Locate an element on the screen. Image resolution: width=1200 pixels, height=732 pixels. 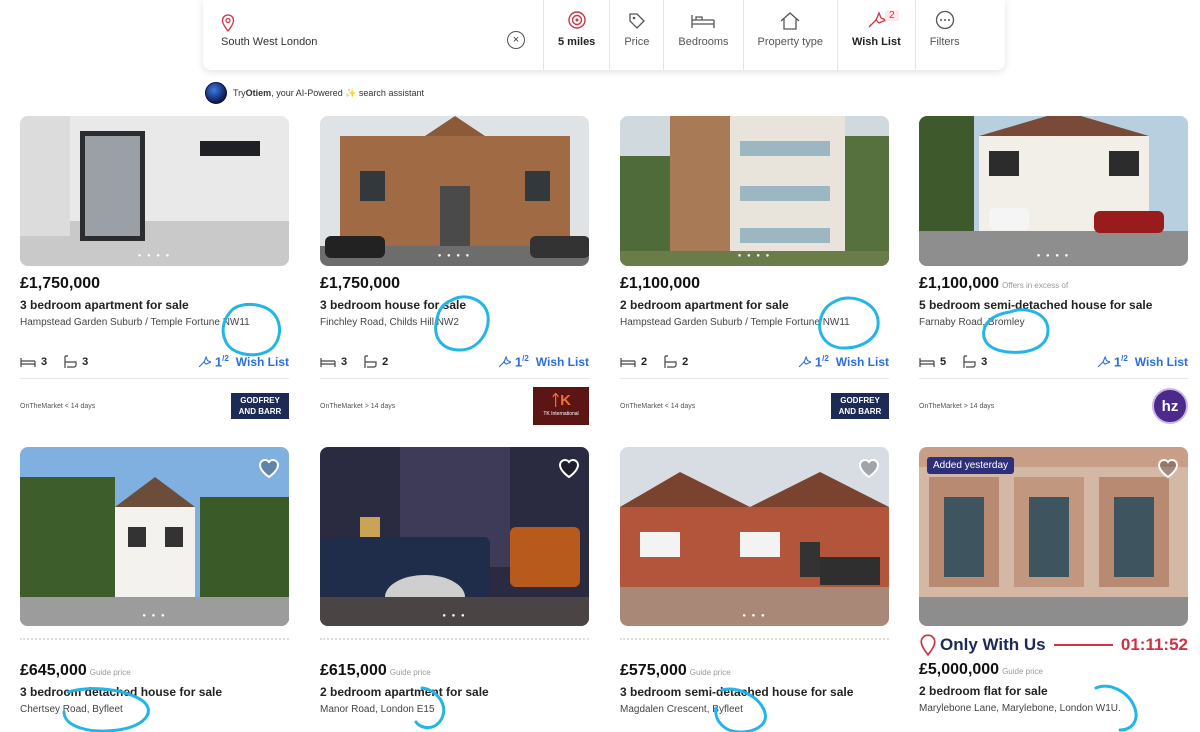
listing-footer: OnTheMarket < 14 days GODFREY AND BARR is located at coordinates (154, 406).